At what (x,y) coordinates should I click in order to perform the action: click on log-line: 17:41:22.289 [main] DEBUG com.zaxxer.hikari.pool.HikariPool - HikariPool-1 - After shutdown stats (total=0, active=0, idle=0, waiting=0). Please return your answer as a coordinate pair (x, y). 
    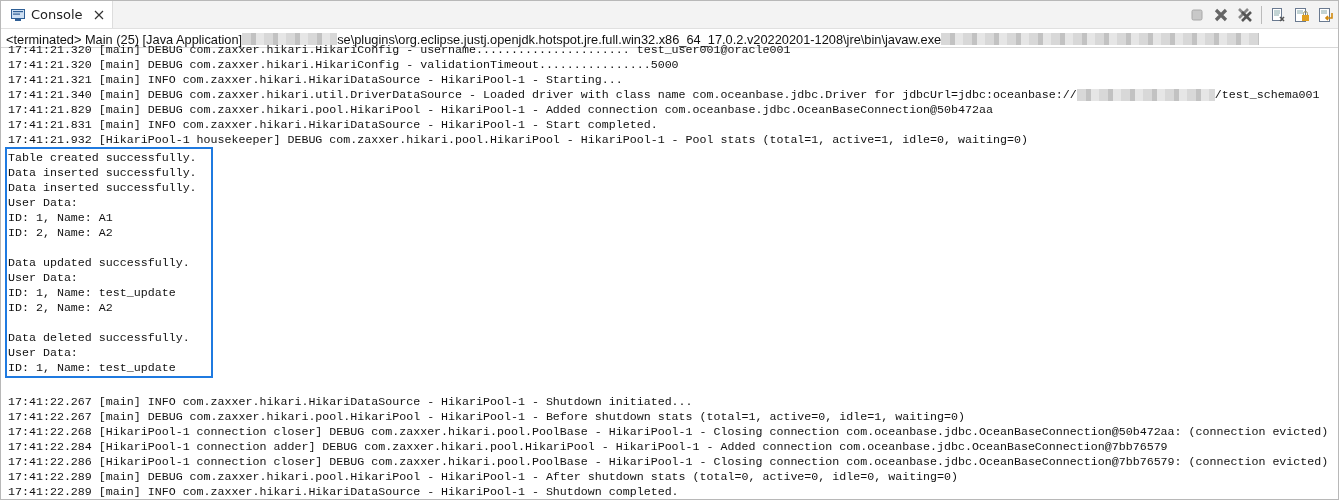
    Looking at the image, I should click on (483, 476).